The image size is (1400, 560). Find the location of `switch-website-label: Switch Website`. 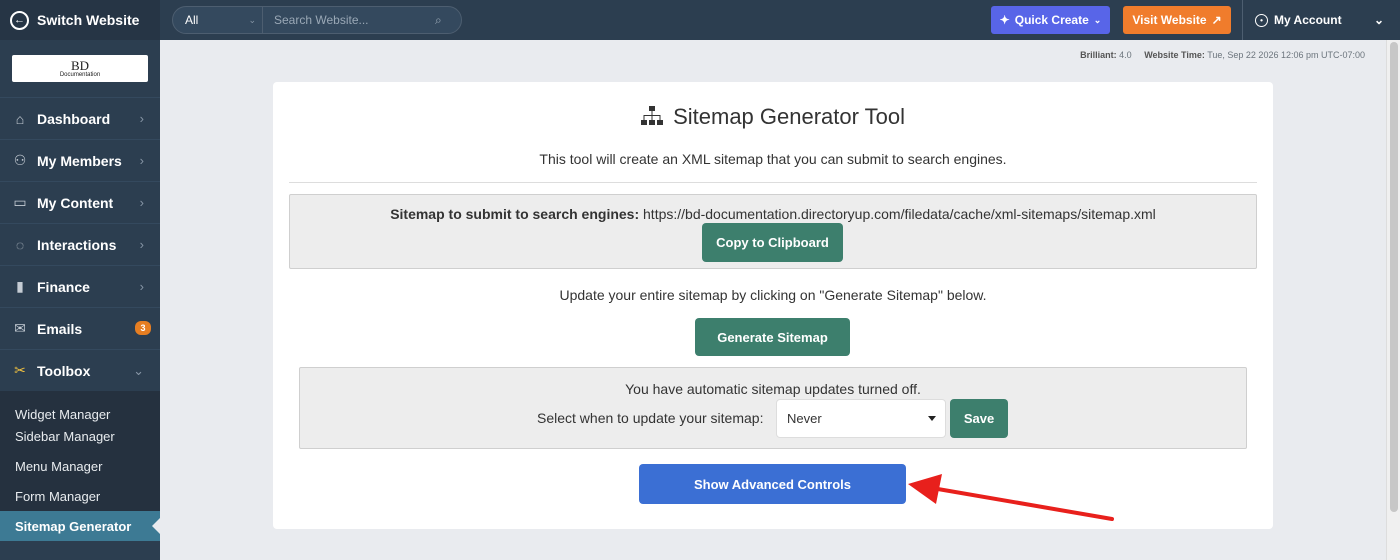

switch-website-label: Switch Website is located at coordinates (88, 20).